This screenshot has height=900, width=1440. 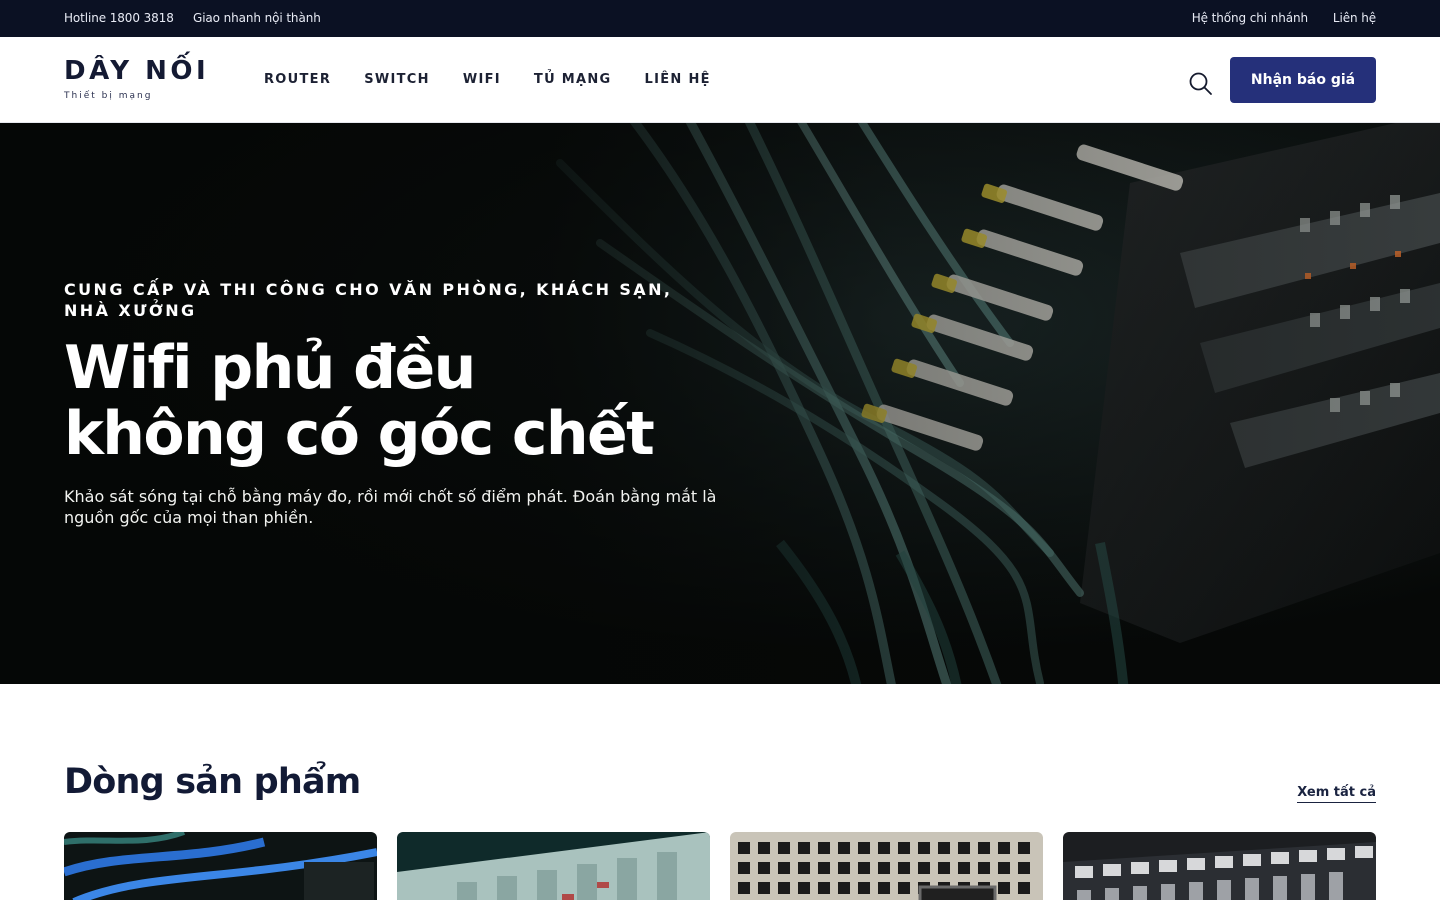 I want to click on get-quote-button: Nhận báo giá, so click(x=1303, y=80).